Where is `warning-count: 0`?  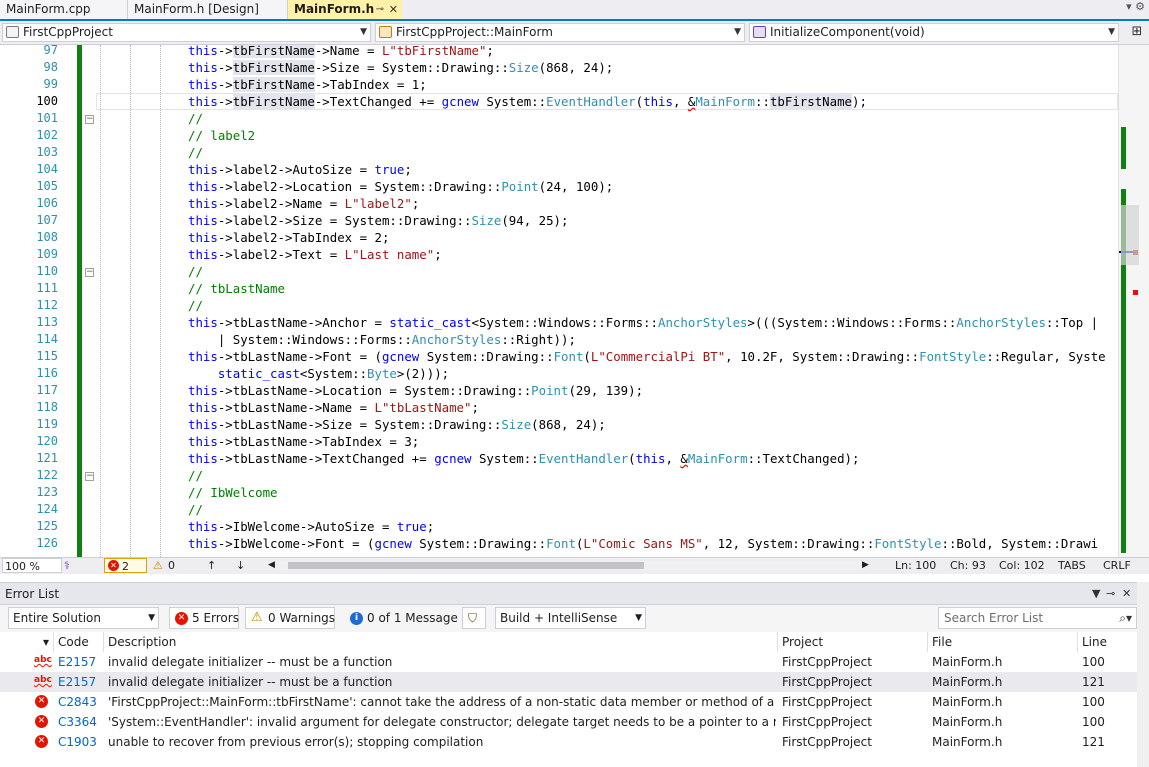 warning-count: 0 is located at coordinates (171, 565).